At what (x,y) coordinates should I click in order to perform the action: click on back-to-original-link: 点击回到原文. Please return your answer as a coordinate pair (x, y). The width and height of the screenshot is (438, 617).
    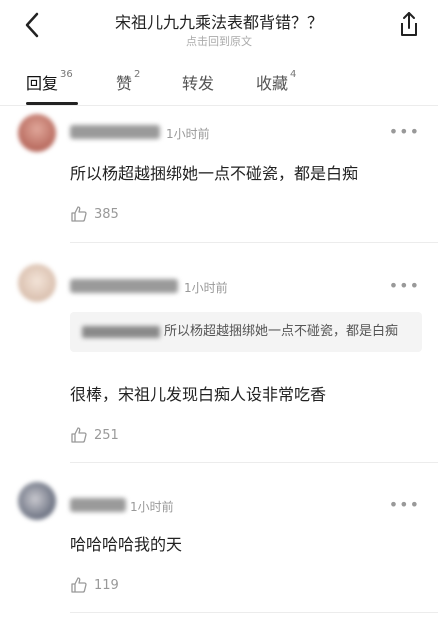
    Looking at the image, I should click on (219, 41).